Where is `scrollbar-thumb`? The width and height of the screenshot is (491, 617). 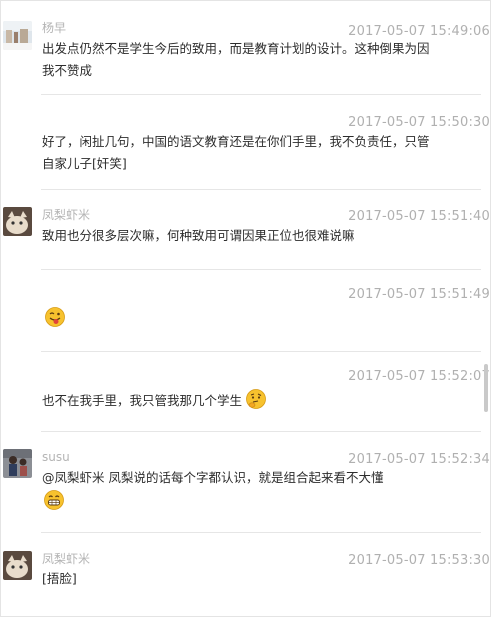 scrollbar-thumb is located at coordinates (486, 388).